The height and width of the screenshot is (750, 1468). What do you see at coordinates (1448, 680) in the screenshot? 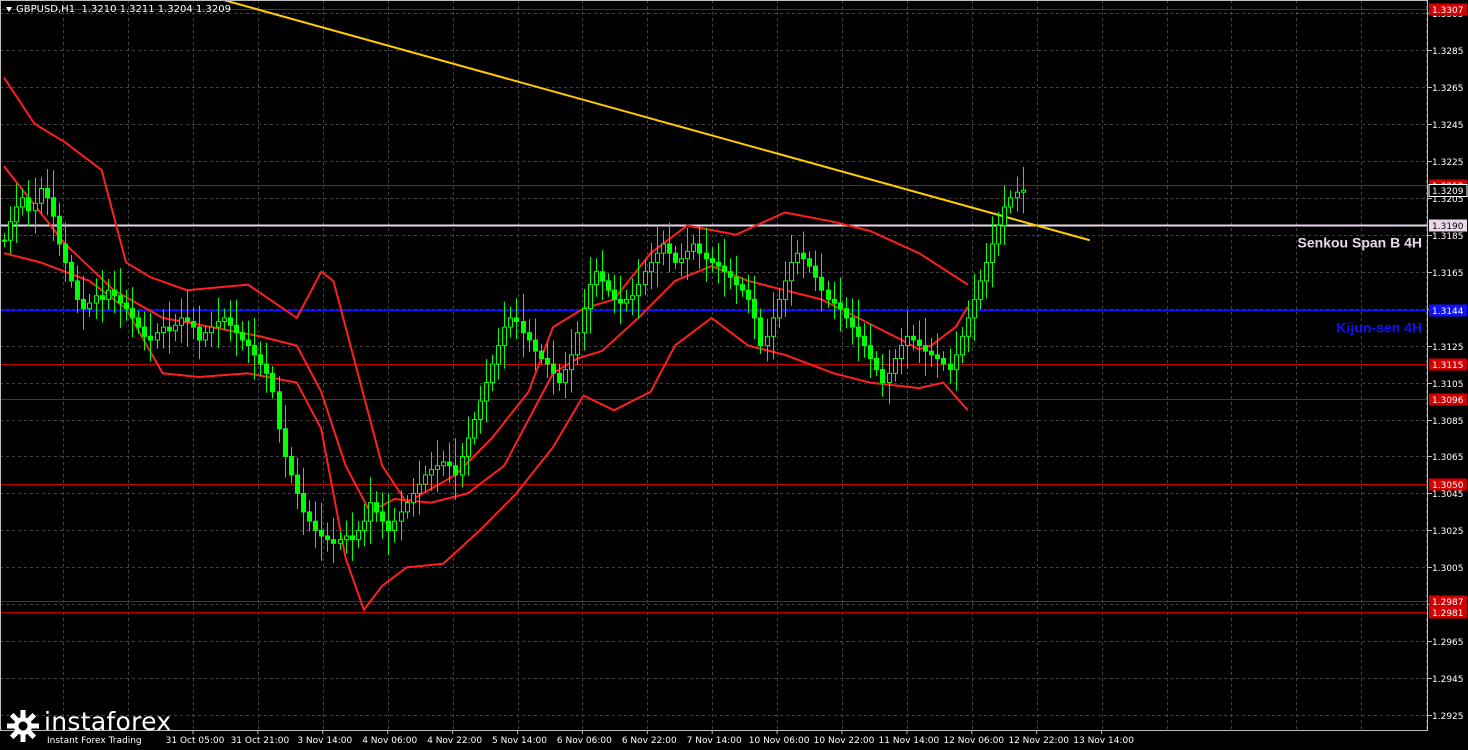
I see `price-tick-label: 1.2945` at bounding box center [1448, 680].